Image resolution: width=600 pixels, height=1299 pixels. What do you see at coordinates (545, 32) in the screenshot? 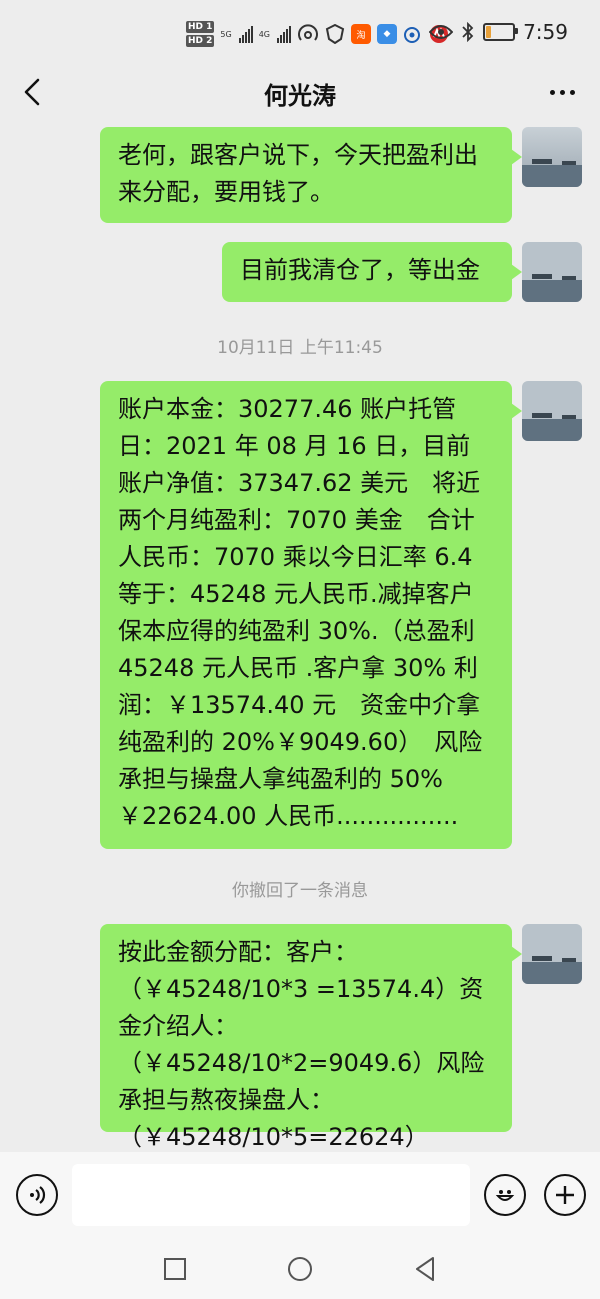
I see `status-time: 7:59` at bounding box center [545, 32].